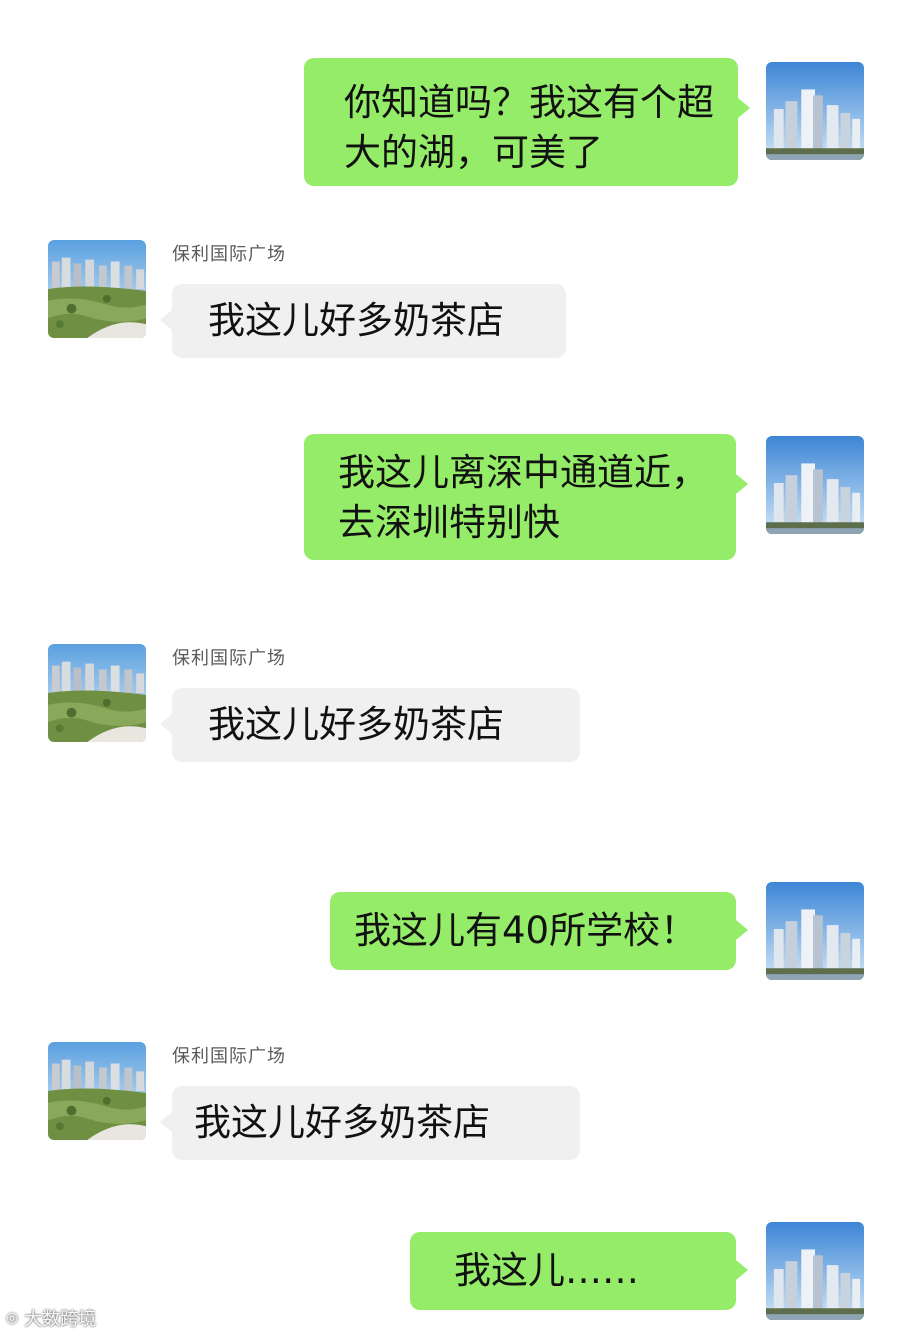 The image size is (908, 1337). What do you see at coordinates (523, 497) in the screenshot?
I see `message-text: 我这儿离深中通道近，去深圳特别快` at bounding box center [523, 497].